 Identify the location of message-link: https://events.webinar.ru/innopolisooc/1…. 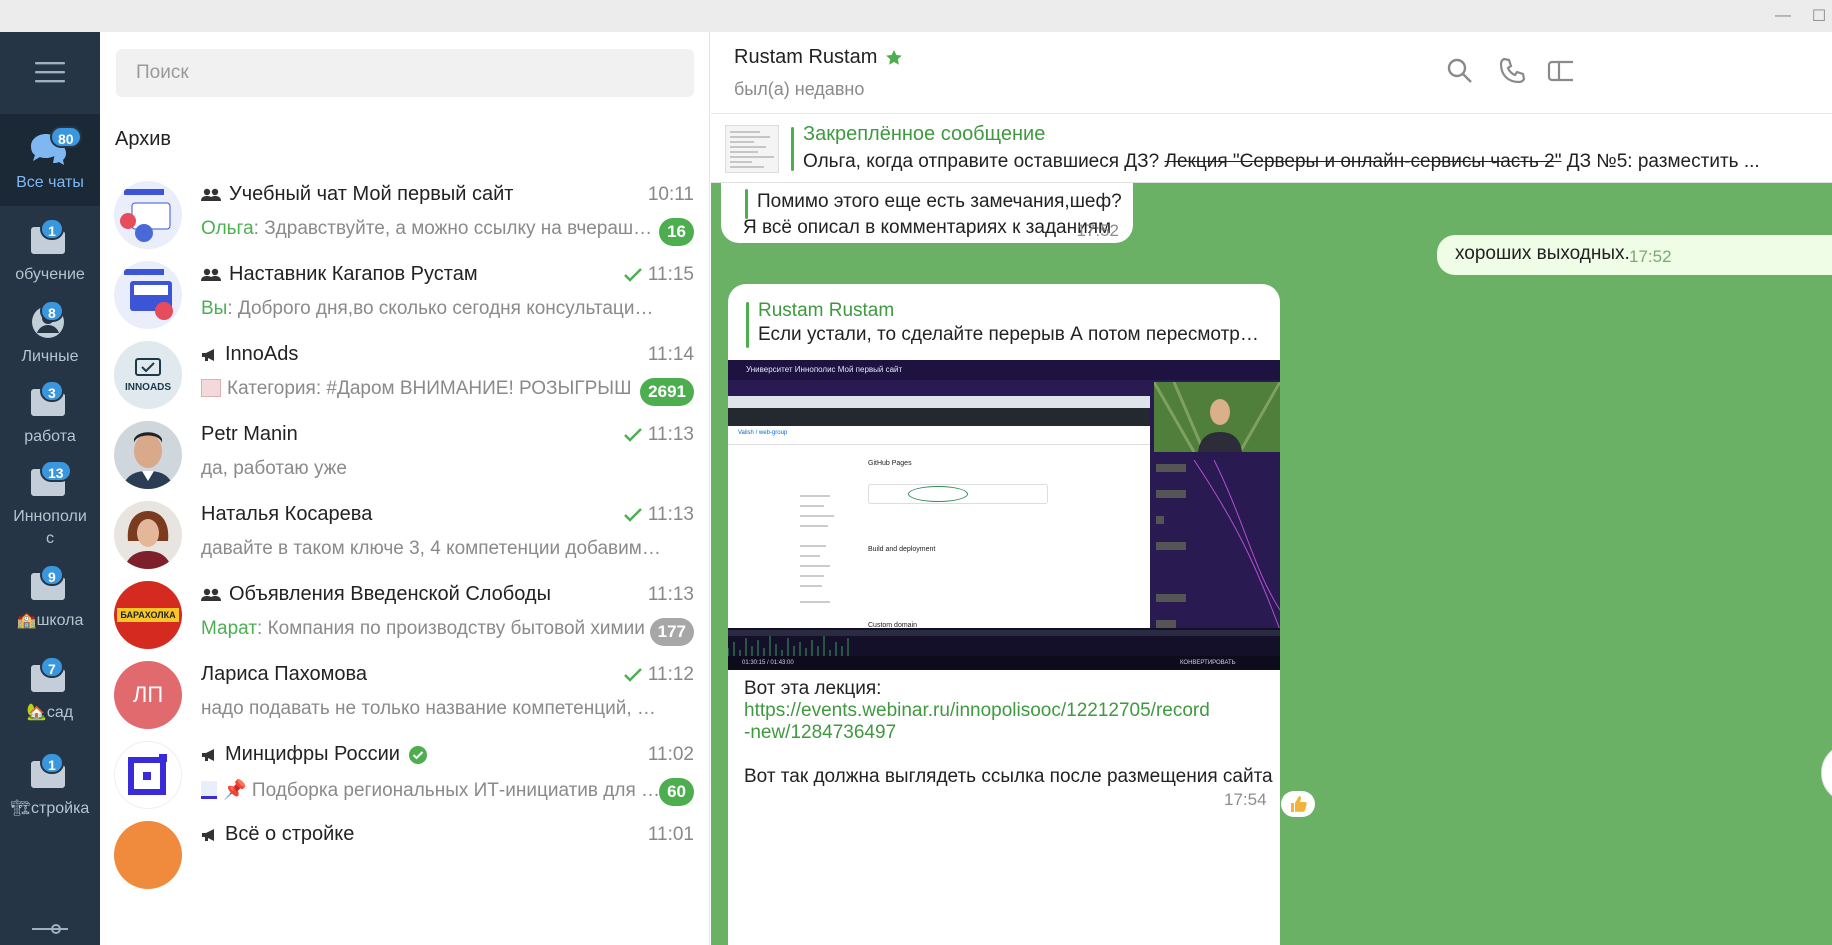
(979, 722).